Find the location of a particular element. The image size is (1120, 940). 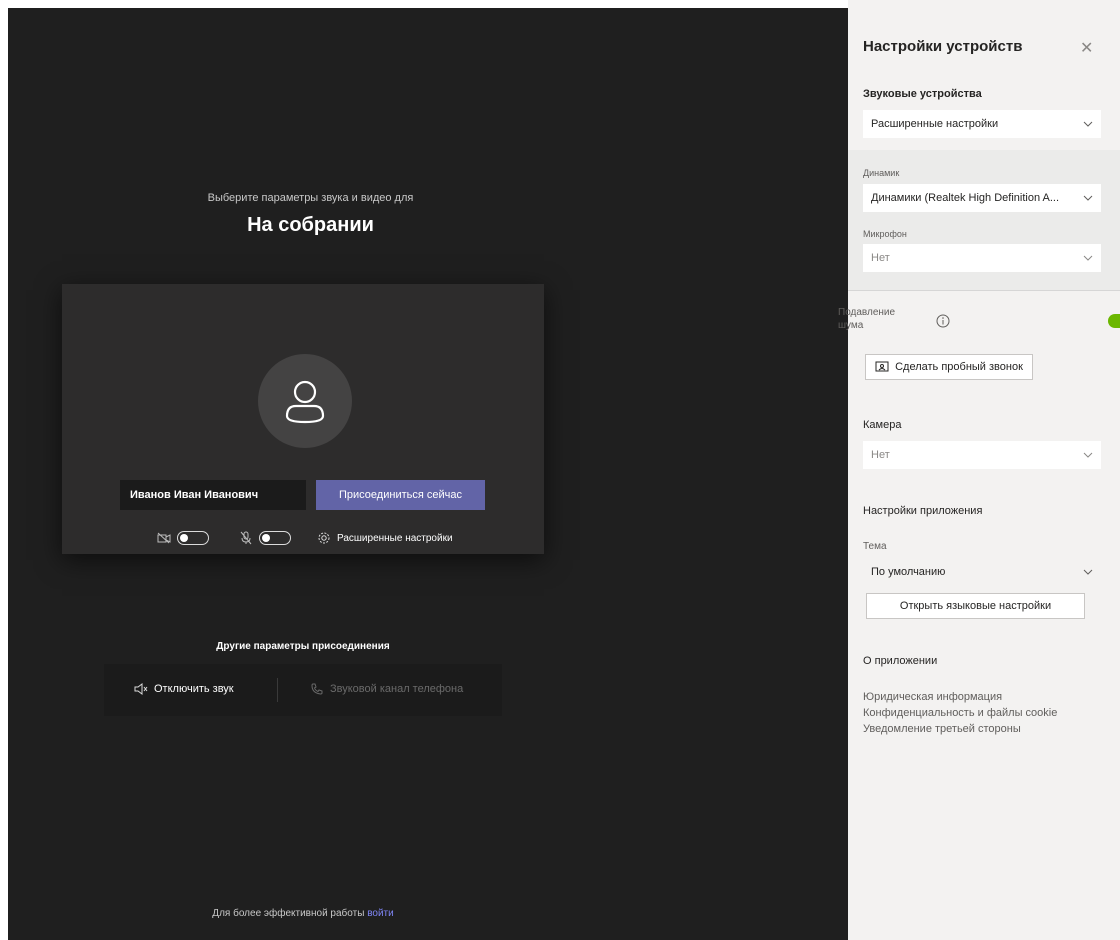

theme-value: По умолчанию is located at coordinates (908, 572).